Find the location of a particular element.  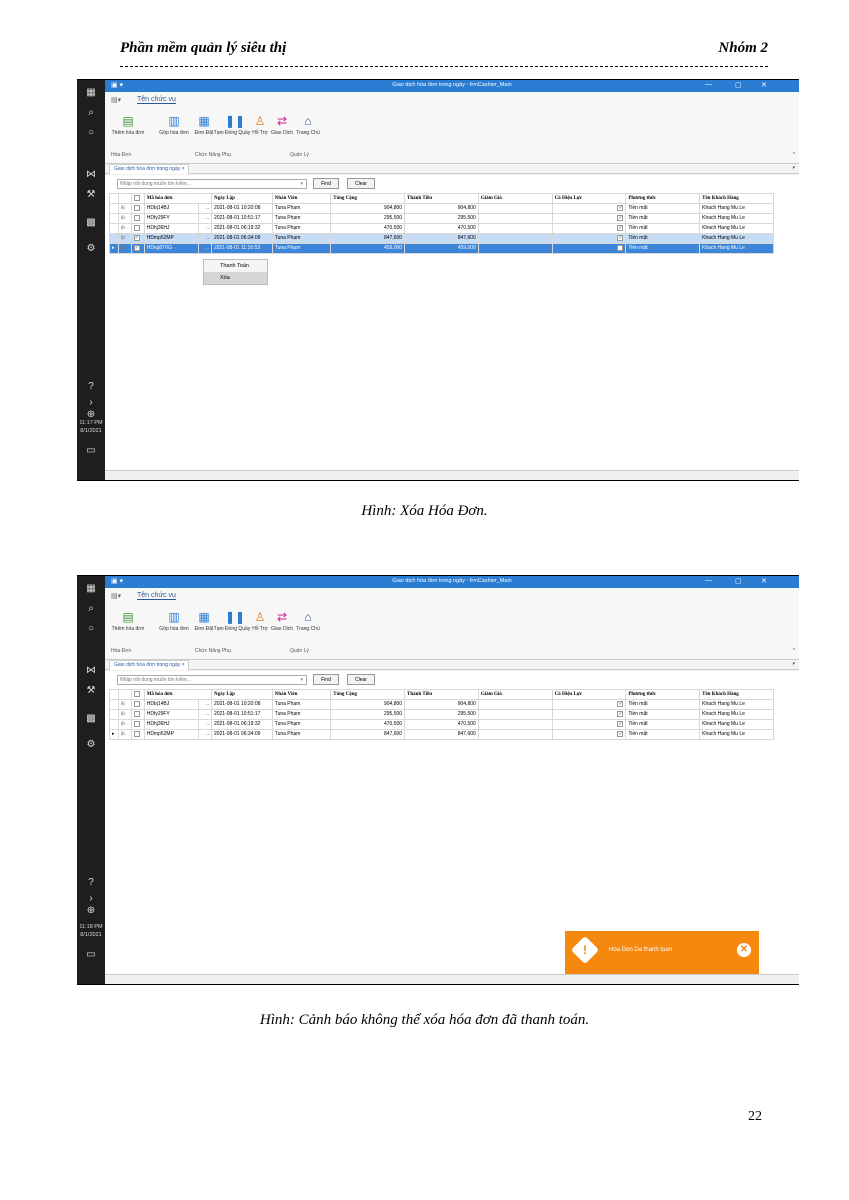

tab-dropdown-icon: ▾ is located at coordinates (793, 168).